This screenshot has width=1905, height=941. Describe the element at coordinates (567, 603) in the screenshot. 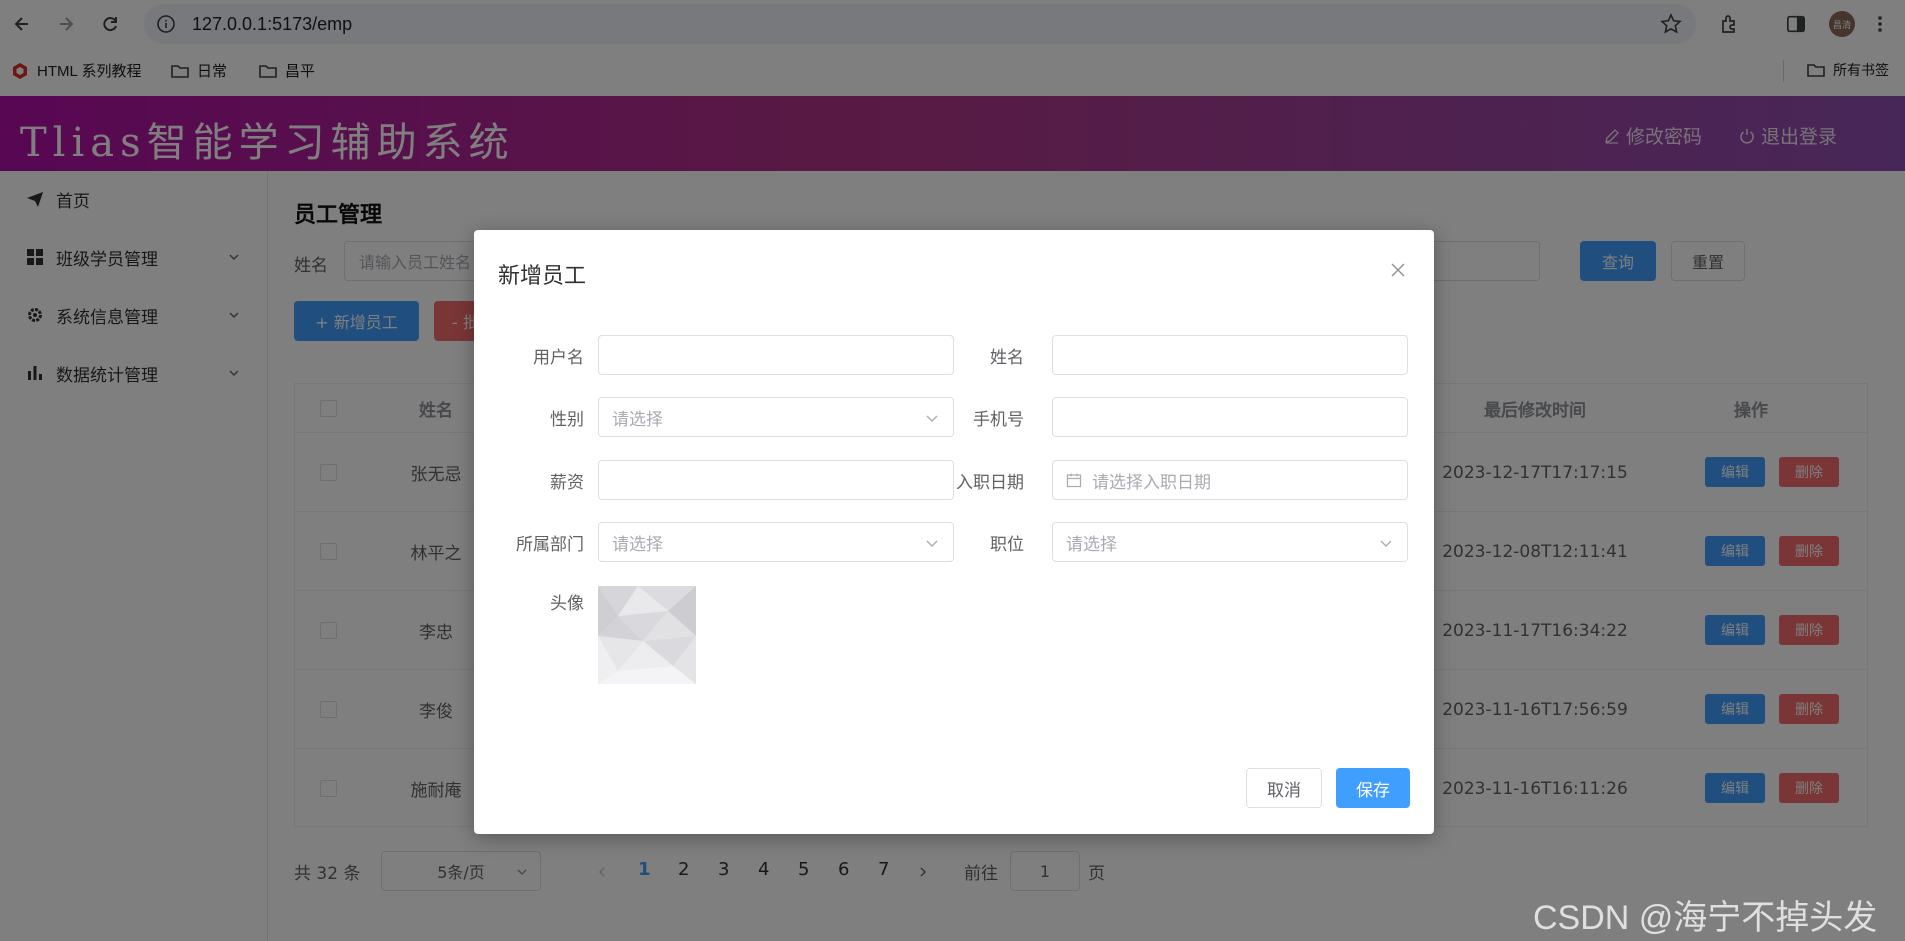

I see `avatar-label: 头像` at that location.